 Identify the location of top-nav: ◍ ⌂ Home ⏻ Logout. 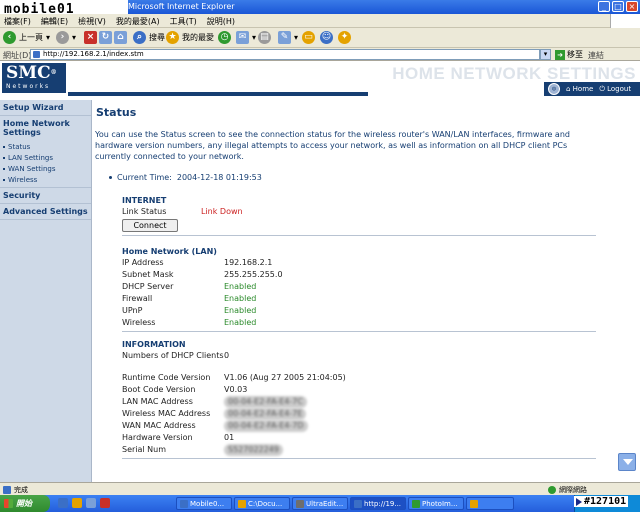
(592, 89).